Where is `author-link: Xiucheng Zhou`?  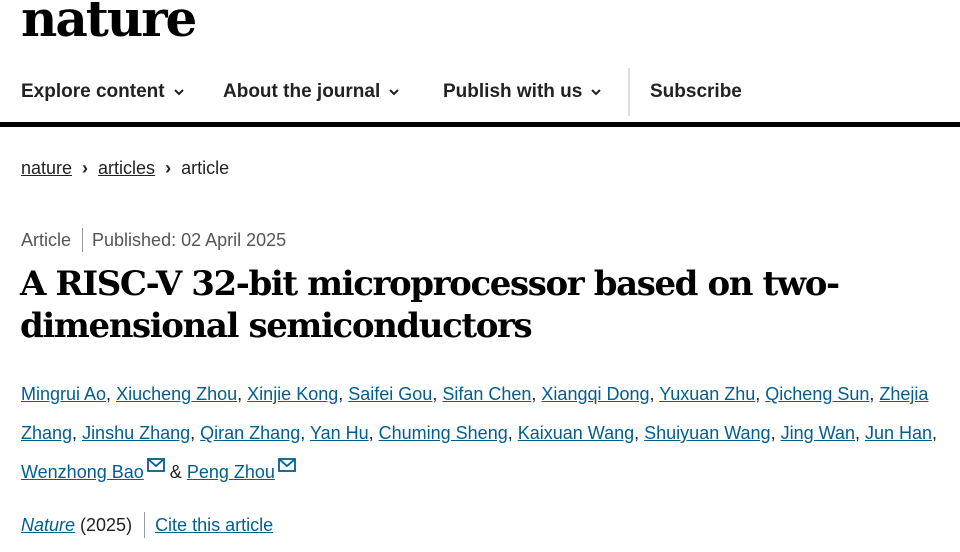 author-link: Xiucheng Zhou is located at coordinates (176, 394).